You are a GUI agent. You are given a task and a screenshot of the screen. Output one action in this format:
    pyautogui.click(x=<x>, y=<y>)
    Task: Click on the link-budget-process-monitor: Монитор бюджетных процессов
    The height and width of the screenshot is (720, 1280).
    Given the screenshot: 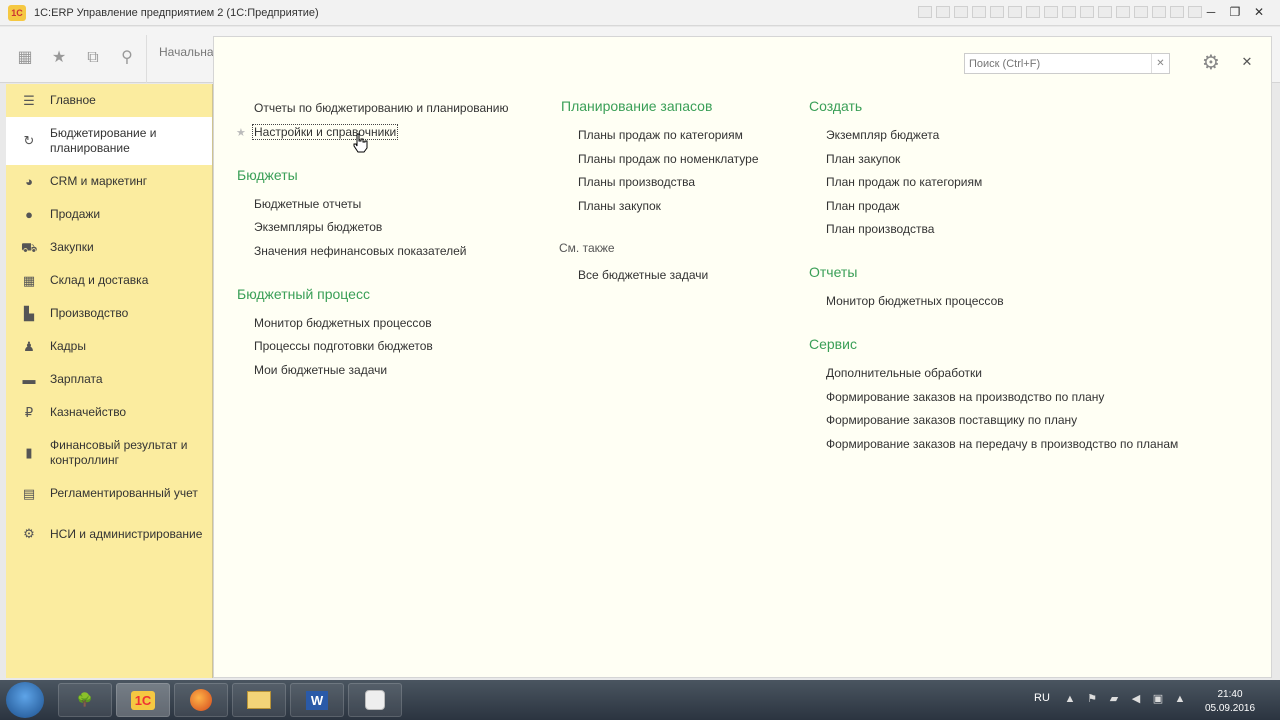 What is the action you would take?
    pyautogui.click(x=343, y=323)
    